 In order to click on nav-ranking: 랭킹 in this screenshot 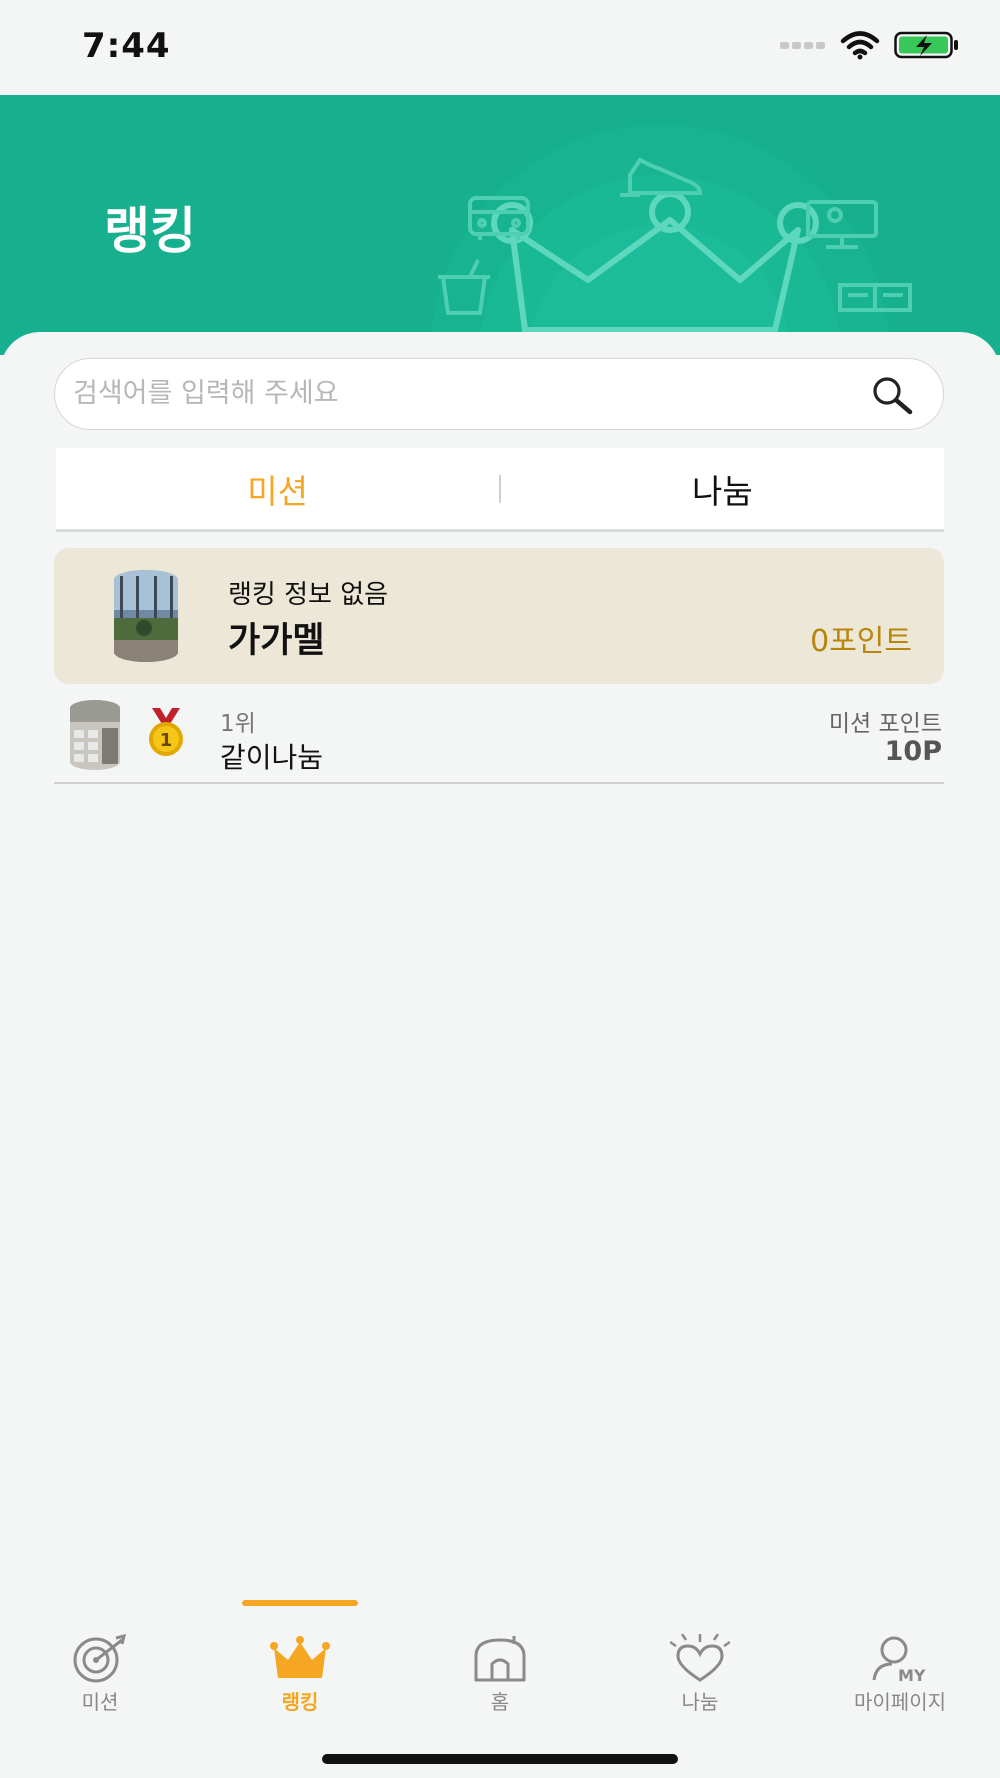, I will do `click(300, 1657)`.